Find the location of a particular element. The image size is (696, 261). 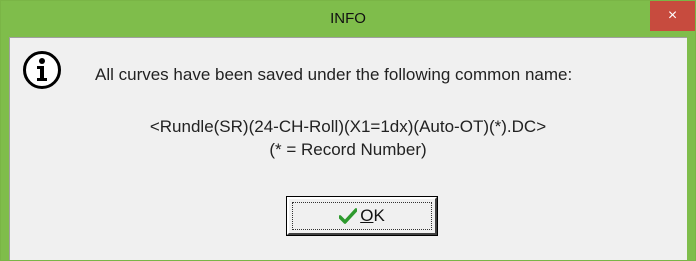

close-icon: × is located at coordinates (672, 15).